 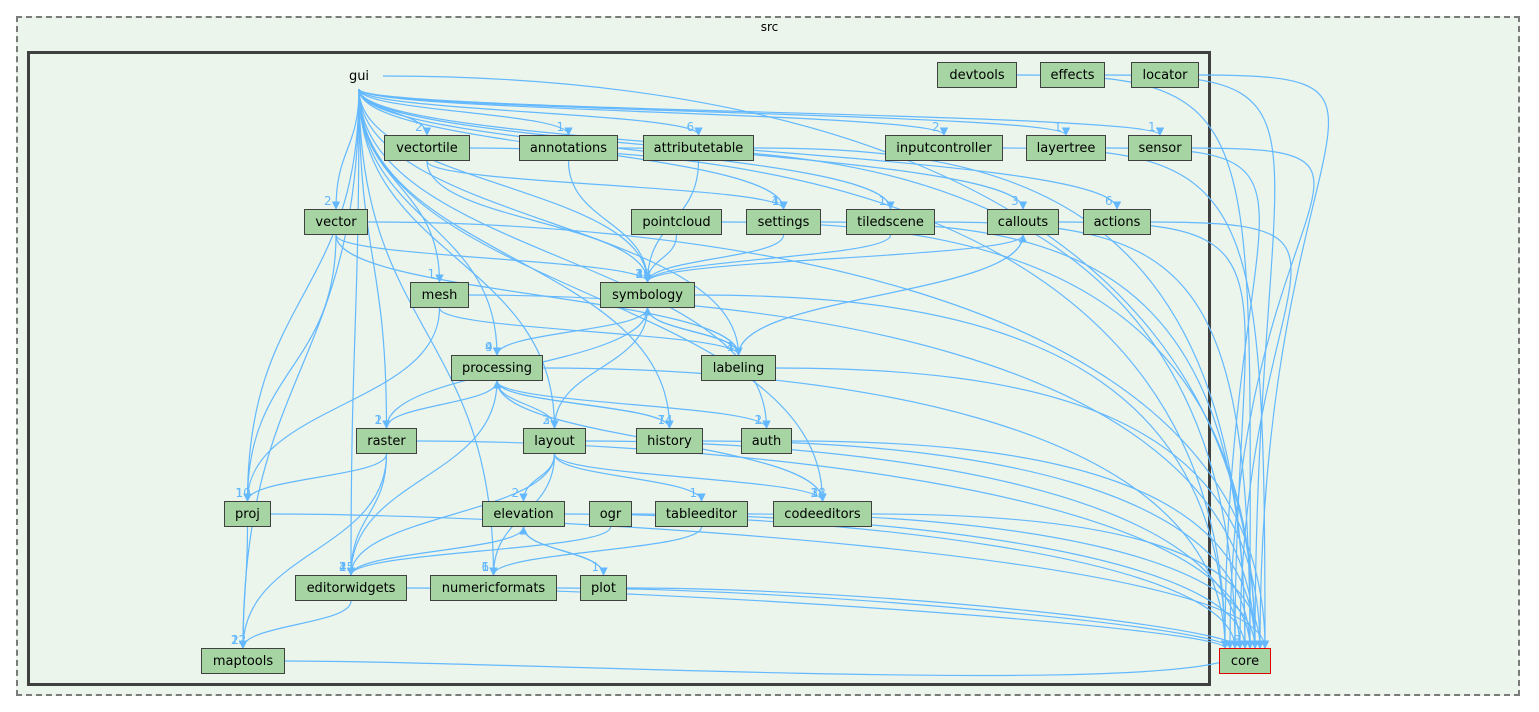 I want to click on edge-plot-to-core, so click(x=935, y=618).